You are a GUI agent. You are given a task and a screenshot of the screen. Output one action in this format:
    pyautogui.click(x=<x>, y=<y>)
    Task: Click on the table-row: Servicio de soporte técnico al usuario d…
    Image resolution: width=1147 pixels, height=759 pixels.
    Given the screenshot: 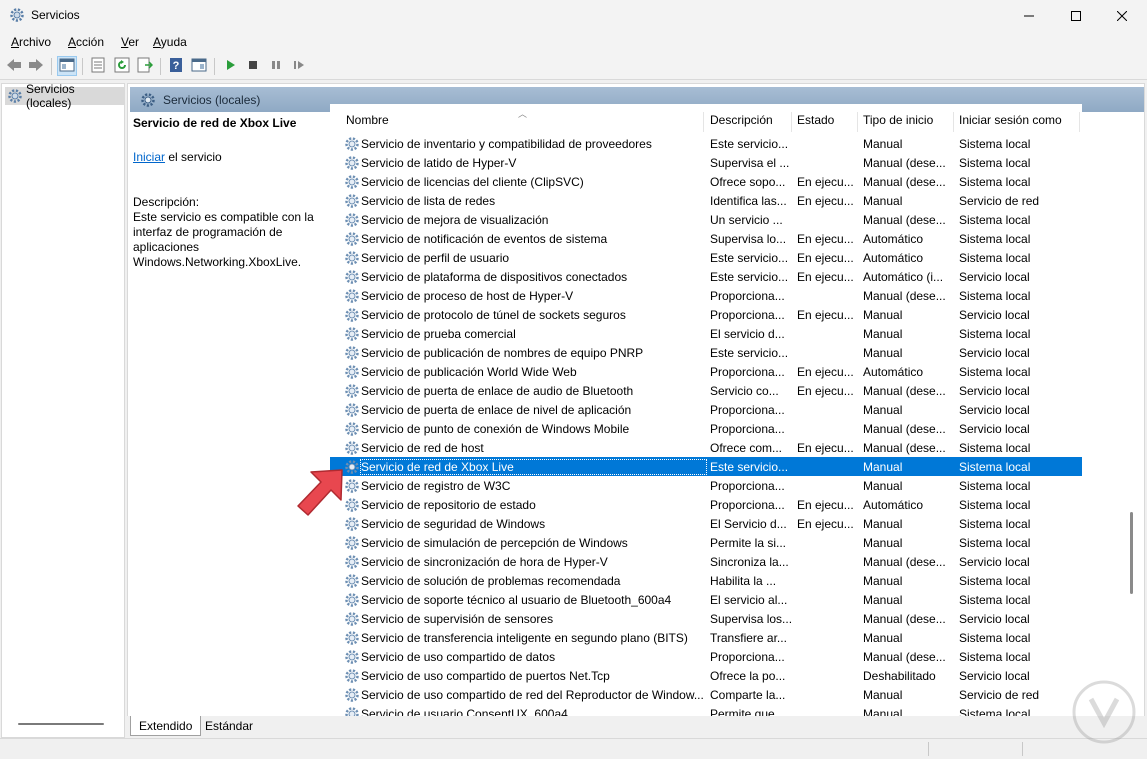 What is the action you would take?
    pyautogui.click(x=706, y=599)
    